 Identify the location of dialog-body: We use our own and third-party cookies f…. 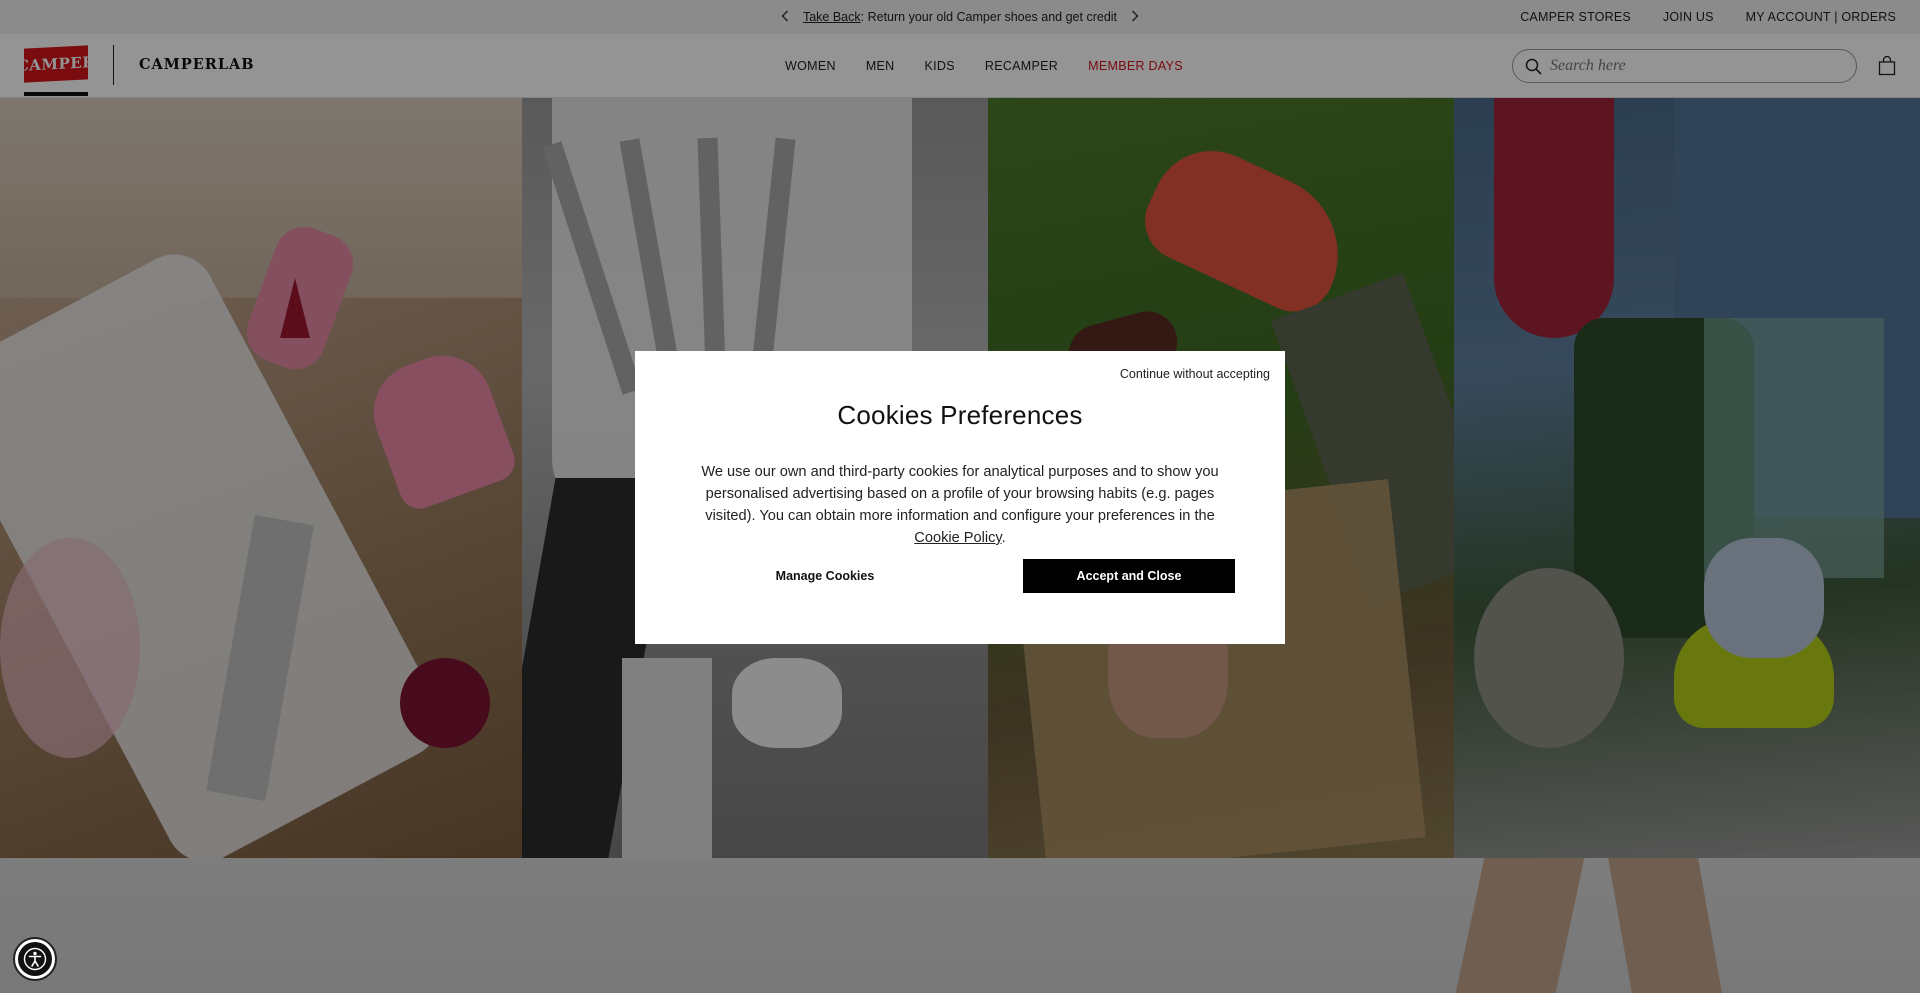
(960, 505).